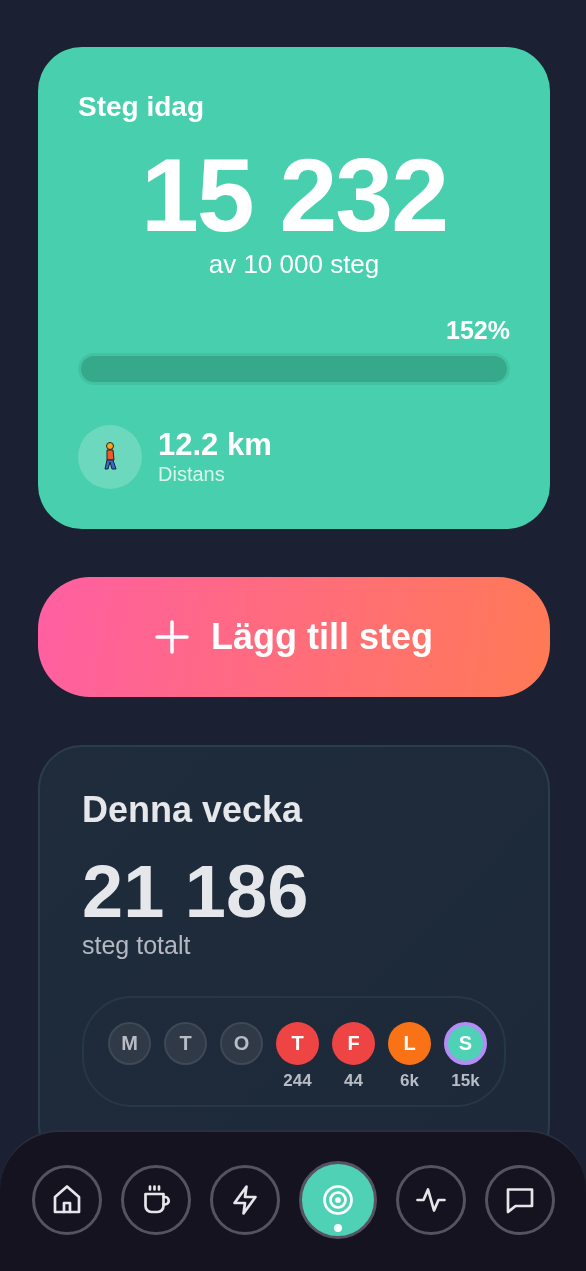  I want to click on day-indicator: L, so click(409, 1043).